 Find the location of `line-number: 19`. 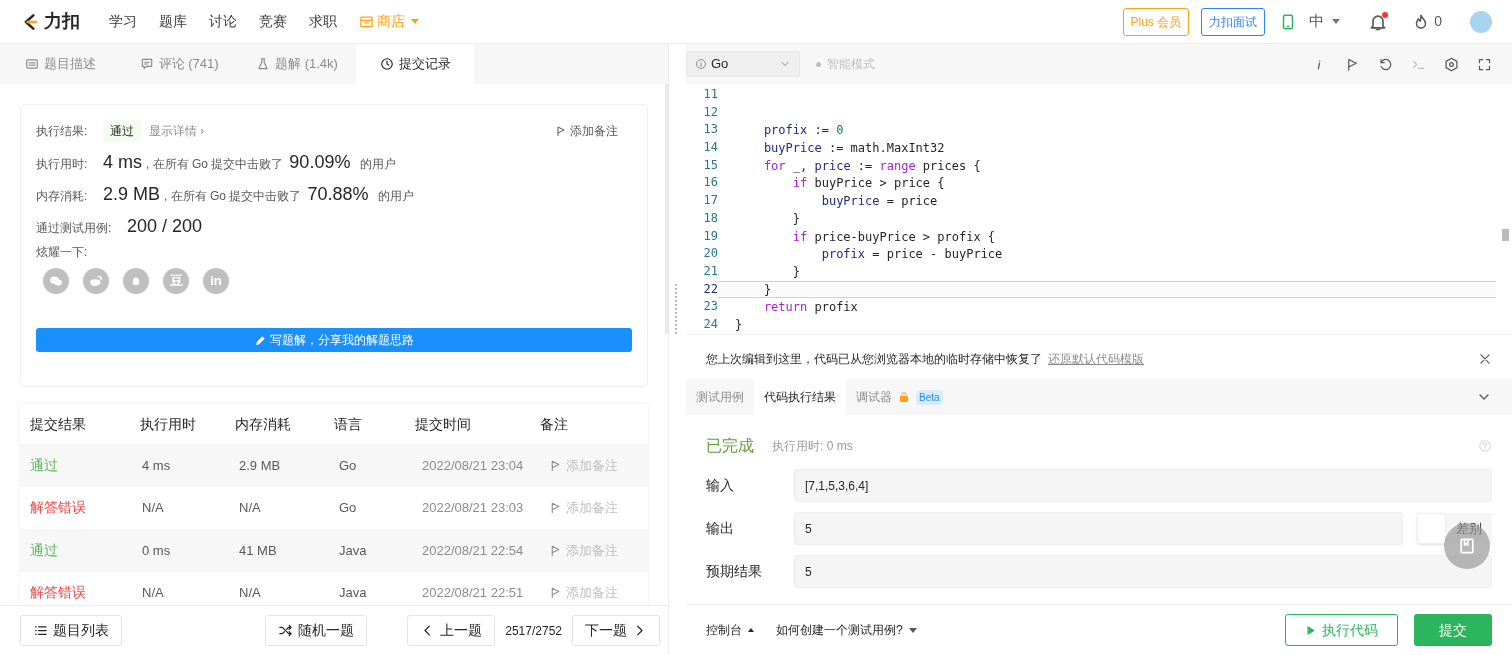

line-number: 19 is located at coordinates (710, 236).